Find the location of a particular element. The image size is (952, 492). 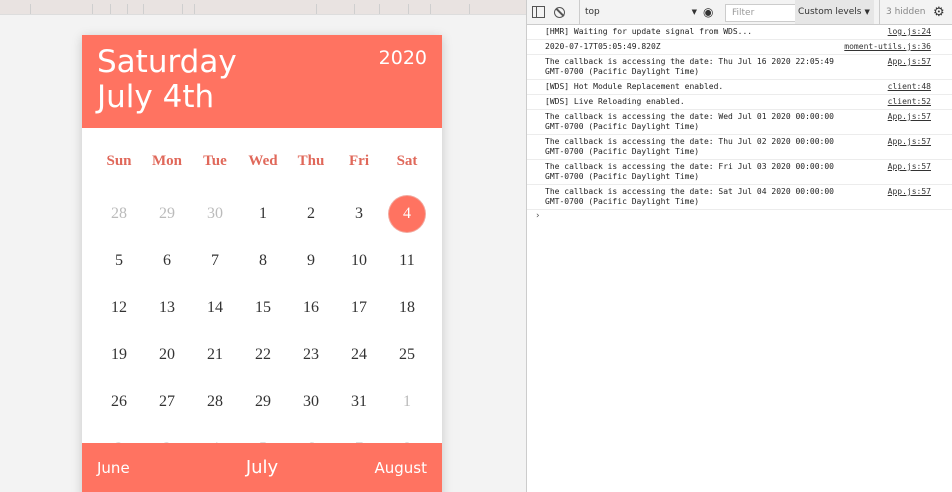

day-cell: 12 is located at coordinates (119, 307).